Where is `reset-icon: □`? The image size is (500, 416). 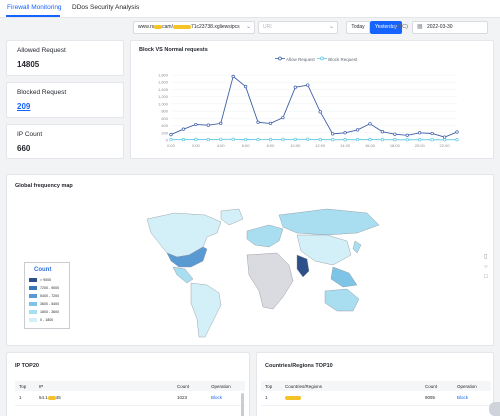 reset-icon: □ is located at coordinates (488, 277).